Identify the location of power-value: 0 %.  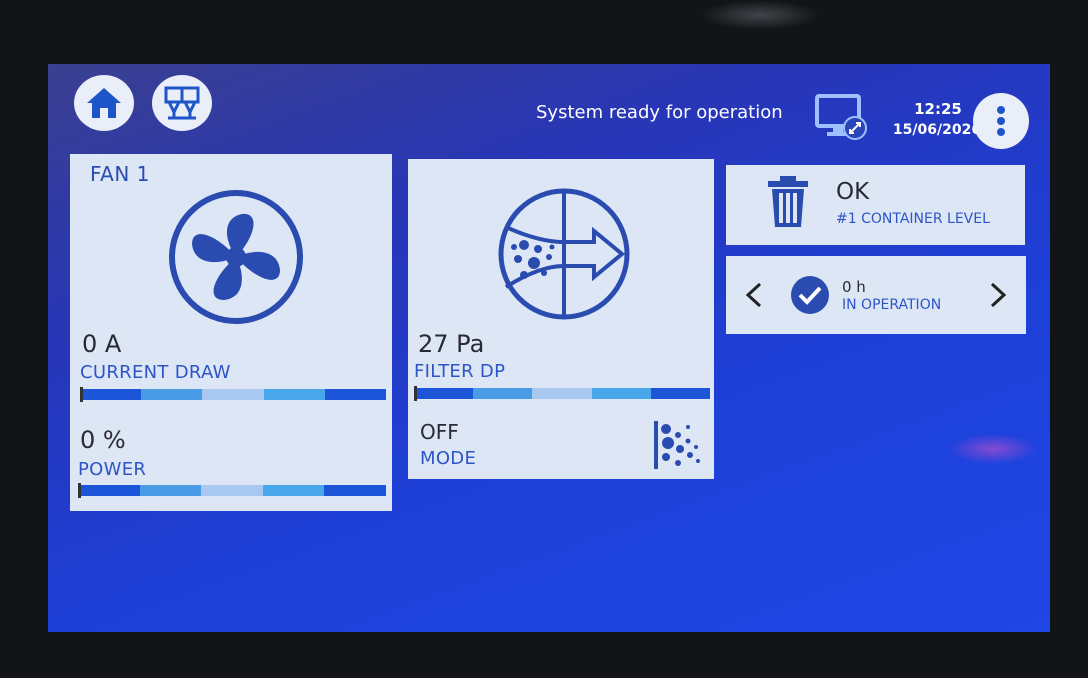
(103, 440).